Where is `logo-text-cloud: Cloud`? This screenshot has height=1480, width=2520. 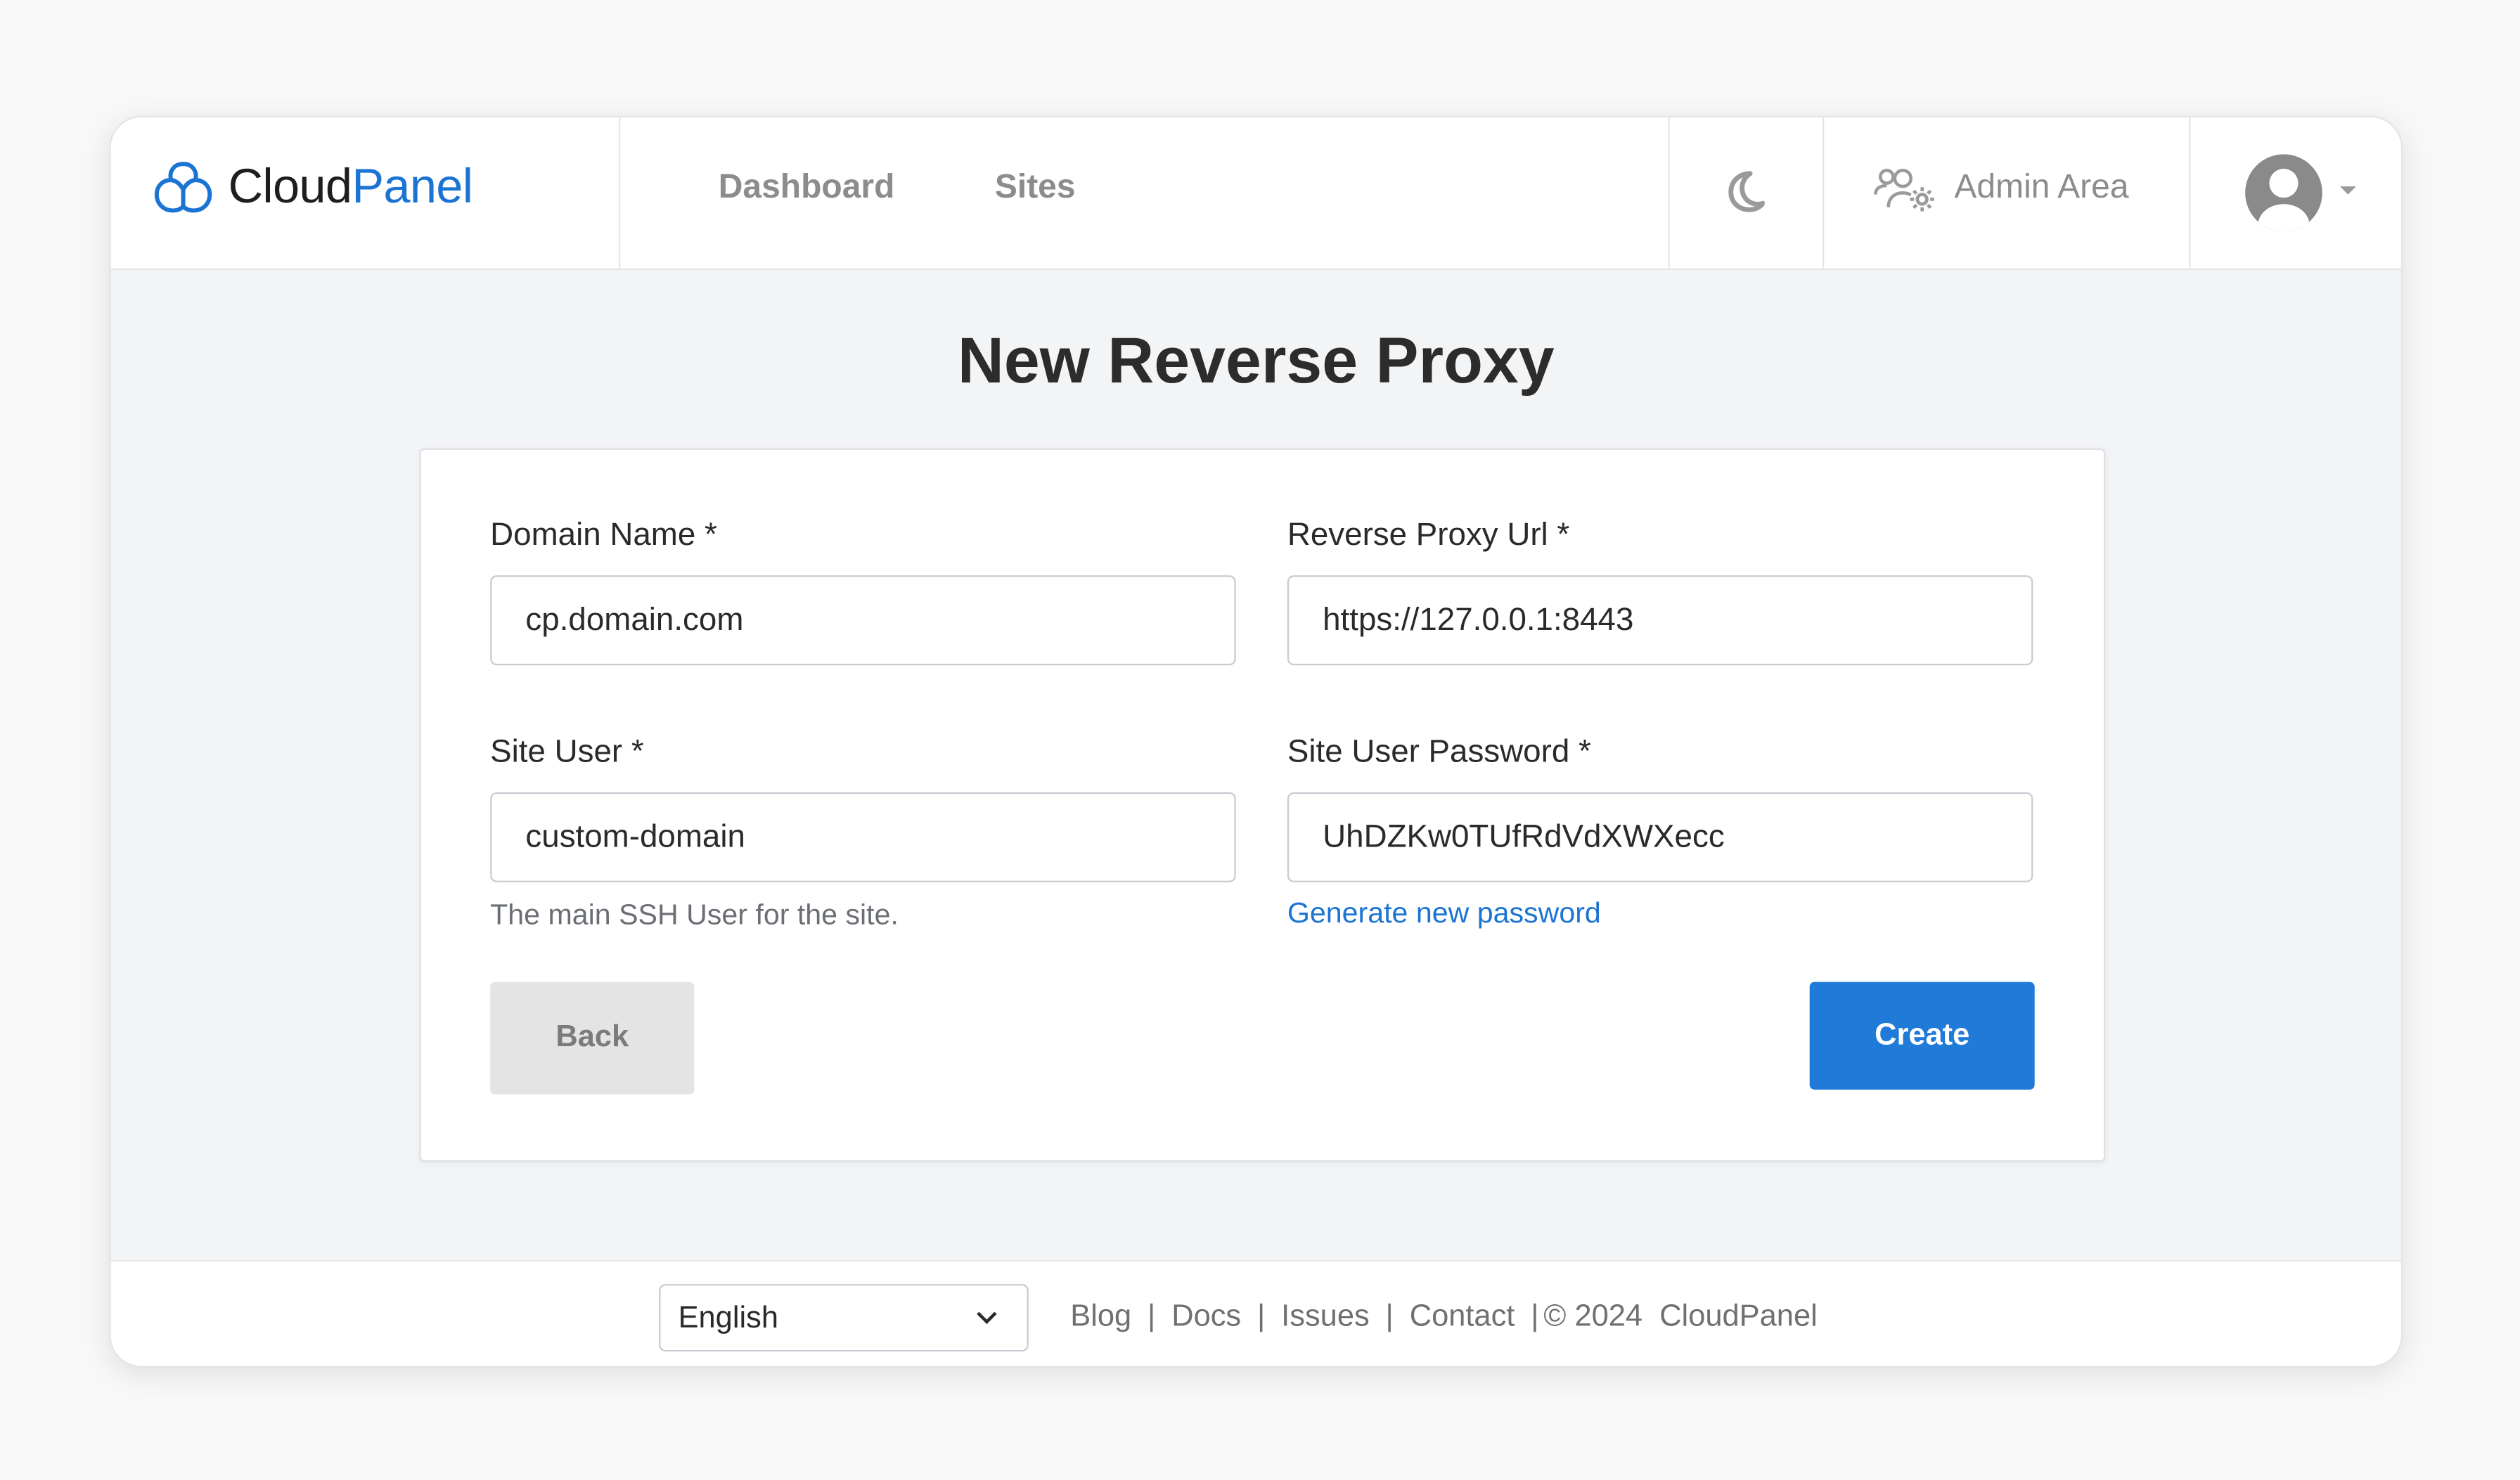 logo-text-cloud: Cloud is located at coordinates (290, 187).